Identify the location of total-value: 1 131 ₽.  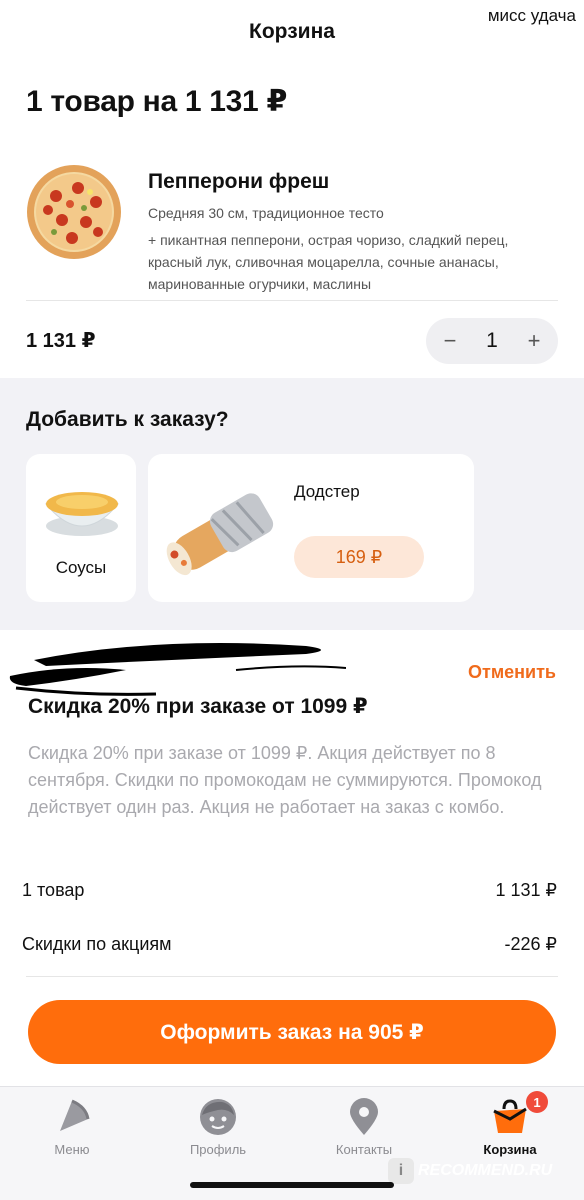
(526, 890).